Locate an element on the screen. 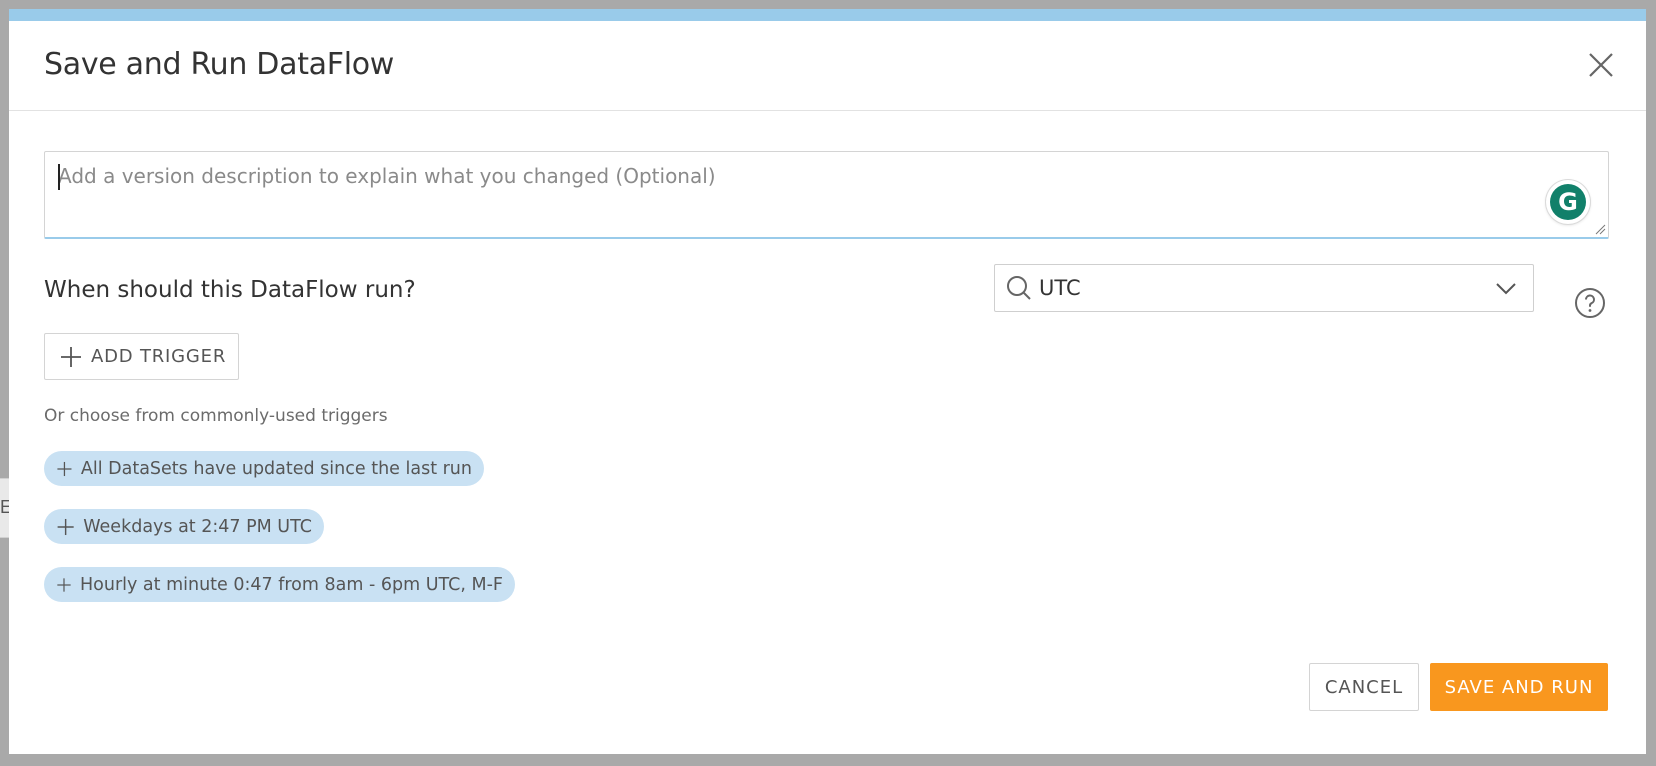 This screenshot has width=1656, height=766. resize-grip-icon is located at coordinates (1600, 229).